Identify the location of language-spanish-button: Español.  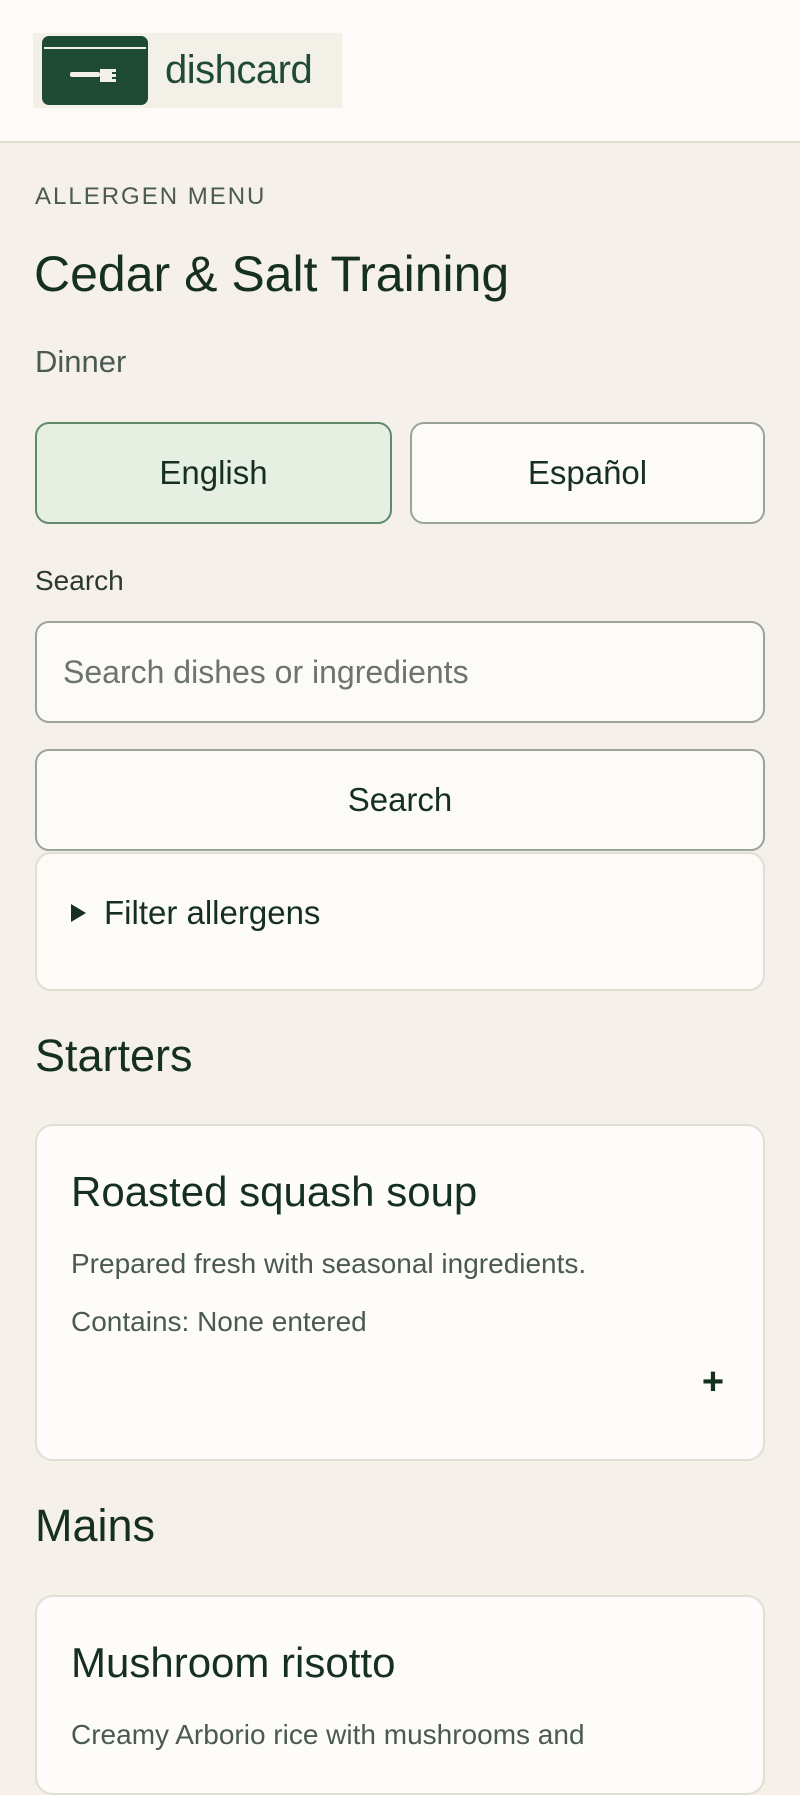
(587, 473).